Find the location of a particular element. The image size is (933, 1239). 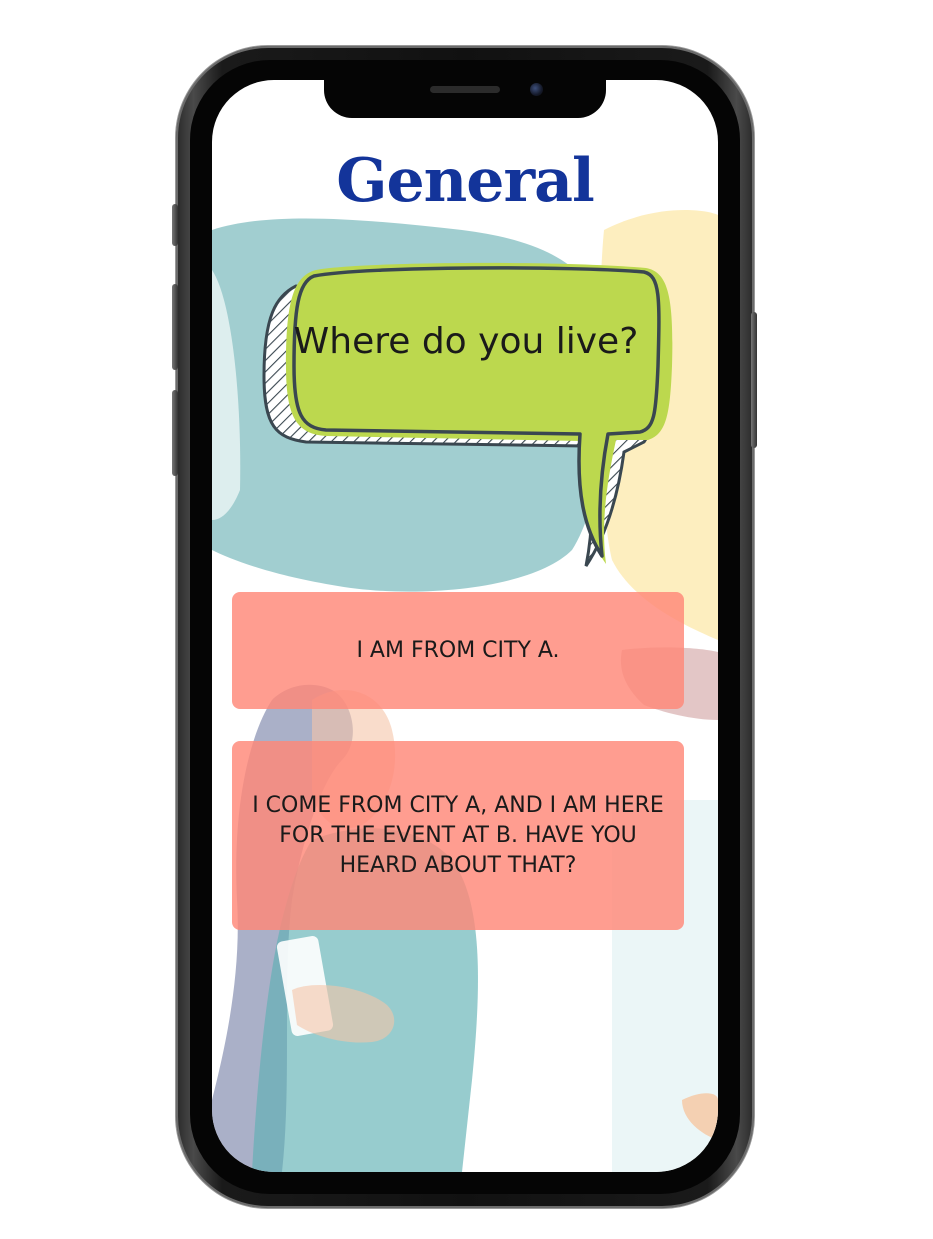

page-title: General is located at coordinates (465, 181).